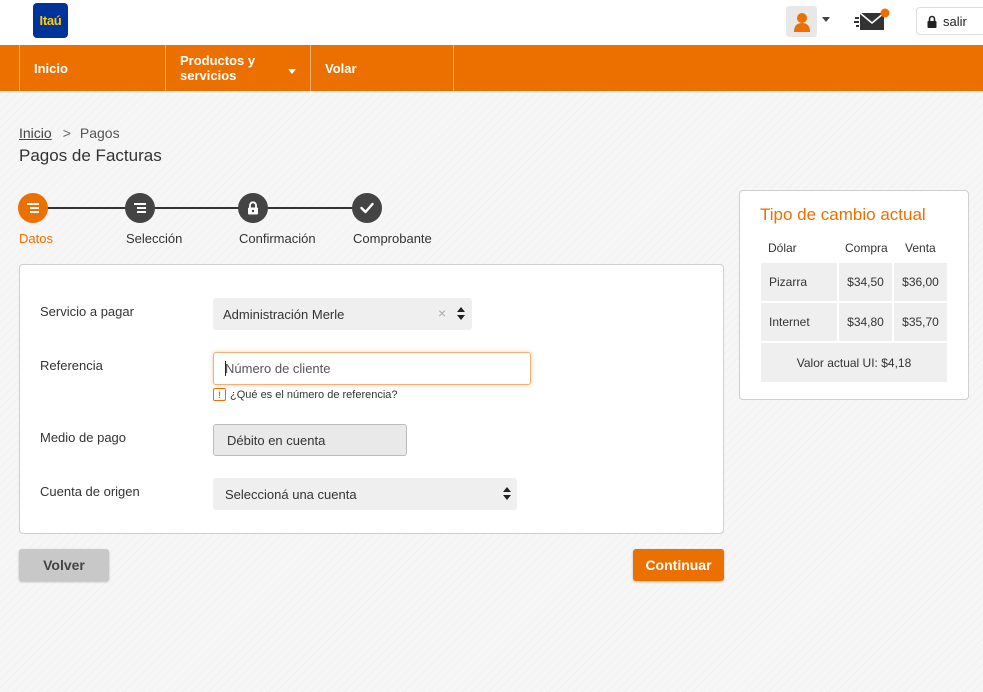 The width and height of the screenshot is (983, 692). What do you see at coordinates (382, 68) in the screenshot?
I see `nav-item-volar: Volar` at bounding box center [382, 68].